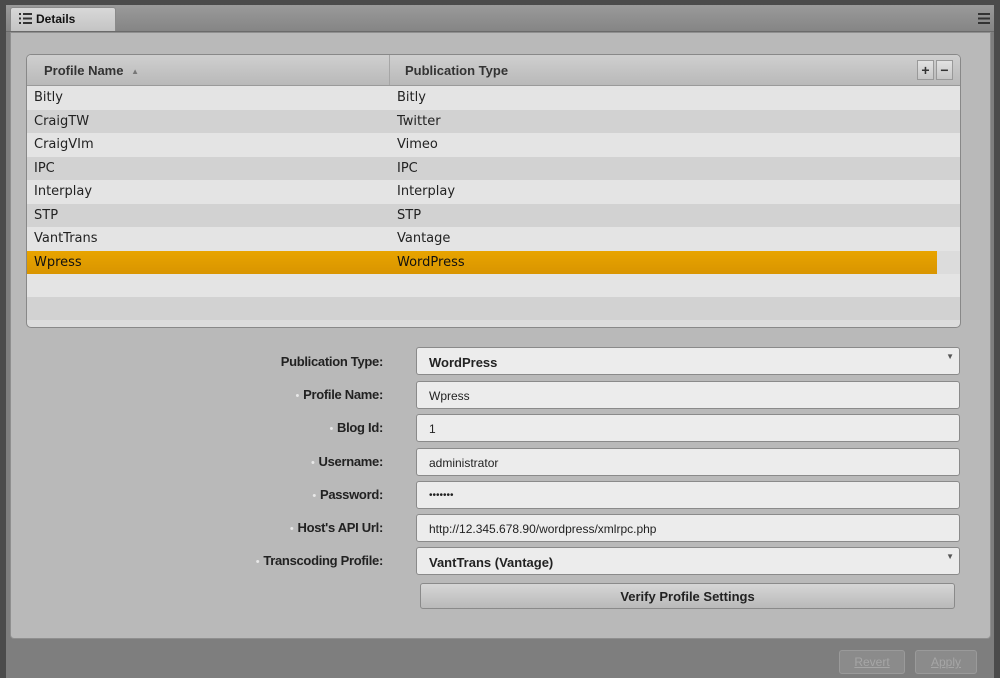 This screenshot has width=1000, height=678. I want to click on publication-type-label: Publication Type:, so click(332, 361).